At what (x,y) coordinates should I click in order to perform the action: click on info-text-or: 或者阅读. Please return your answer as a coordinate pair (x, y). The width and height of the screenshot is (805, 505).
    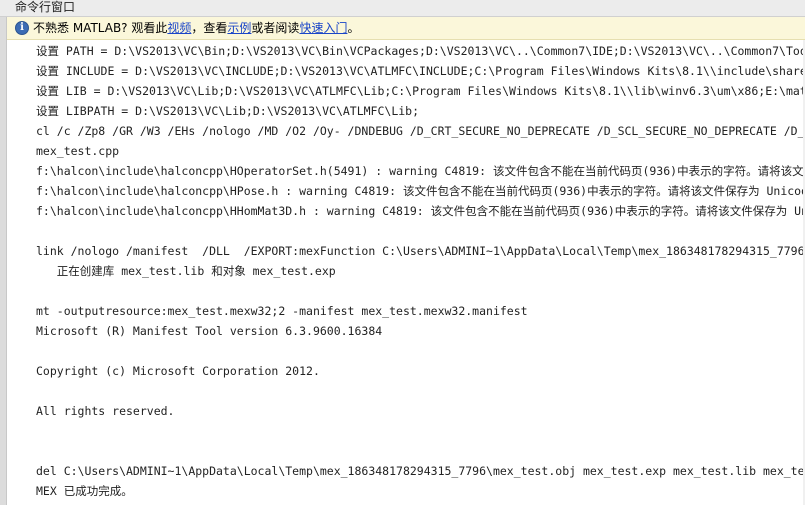
    Looking at the image, I should click on (275, 28).